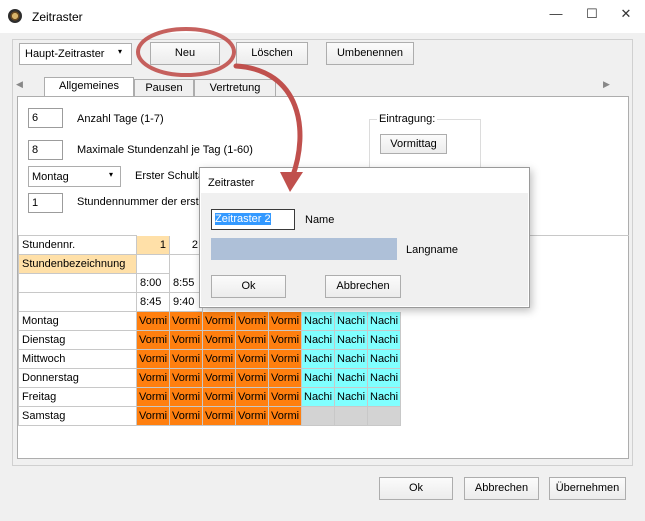  What do you see at coordinates (291, 182) in the screenshot?
I see `annotation-arrow-head` at bounding box center [291, 182].